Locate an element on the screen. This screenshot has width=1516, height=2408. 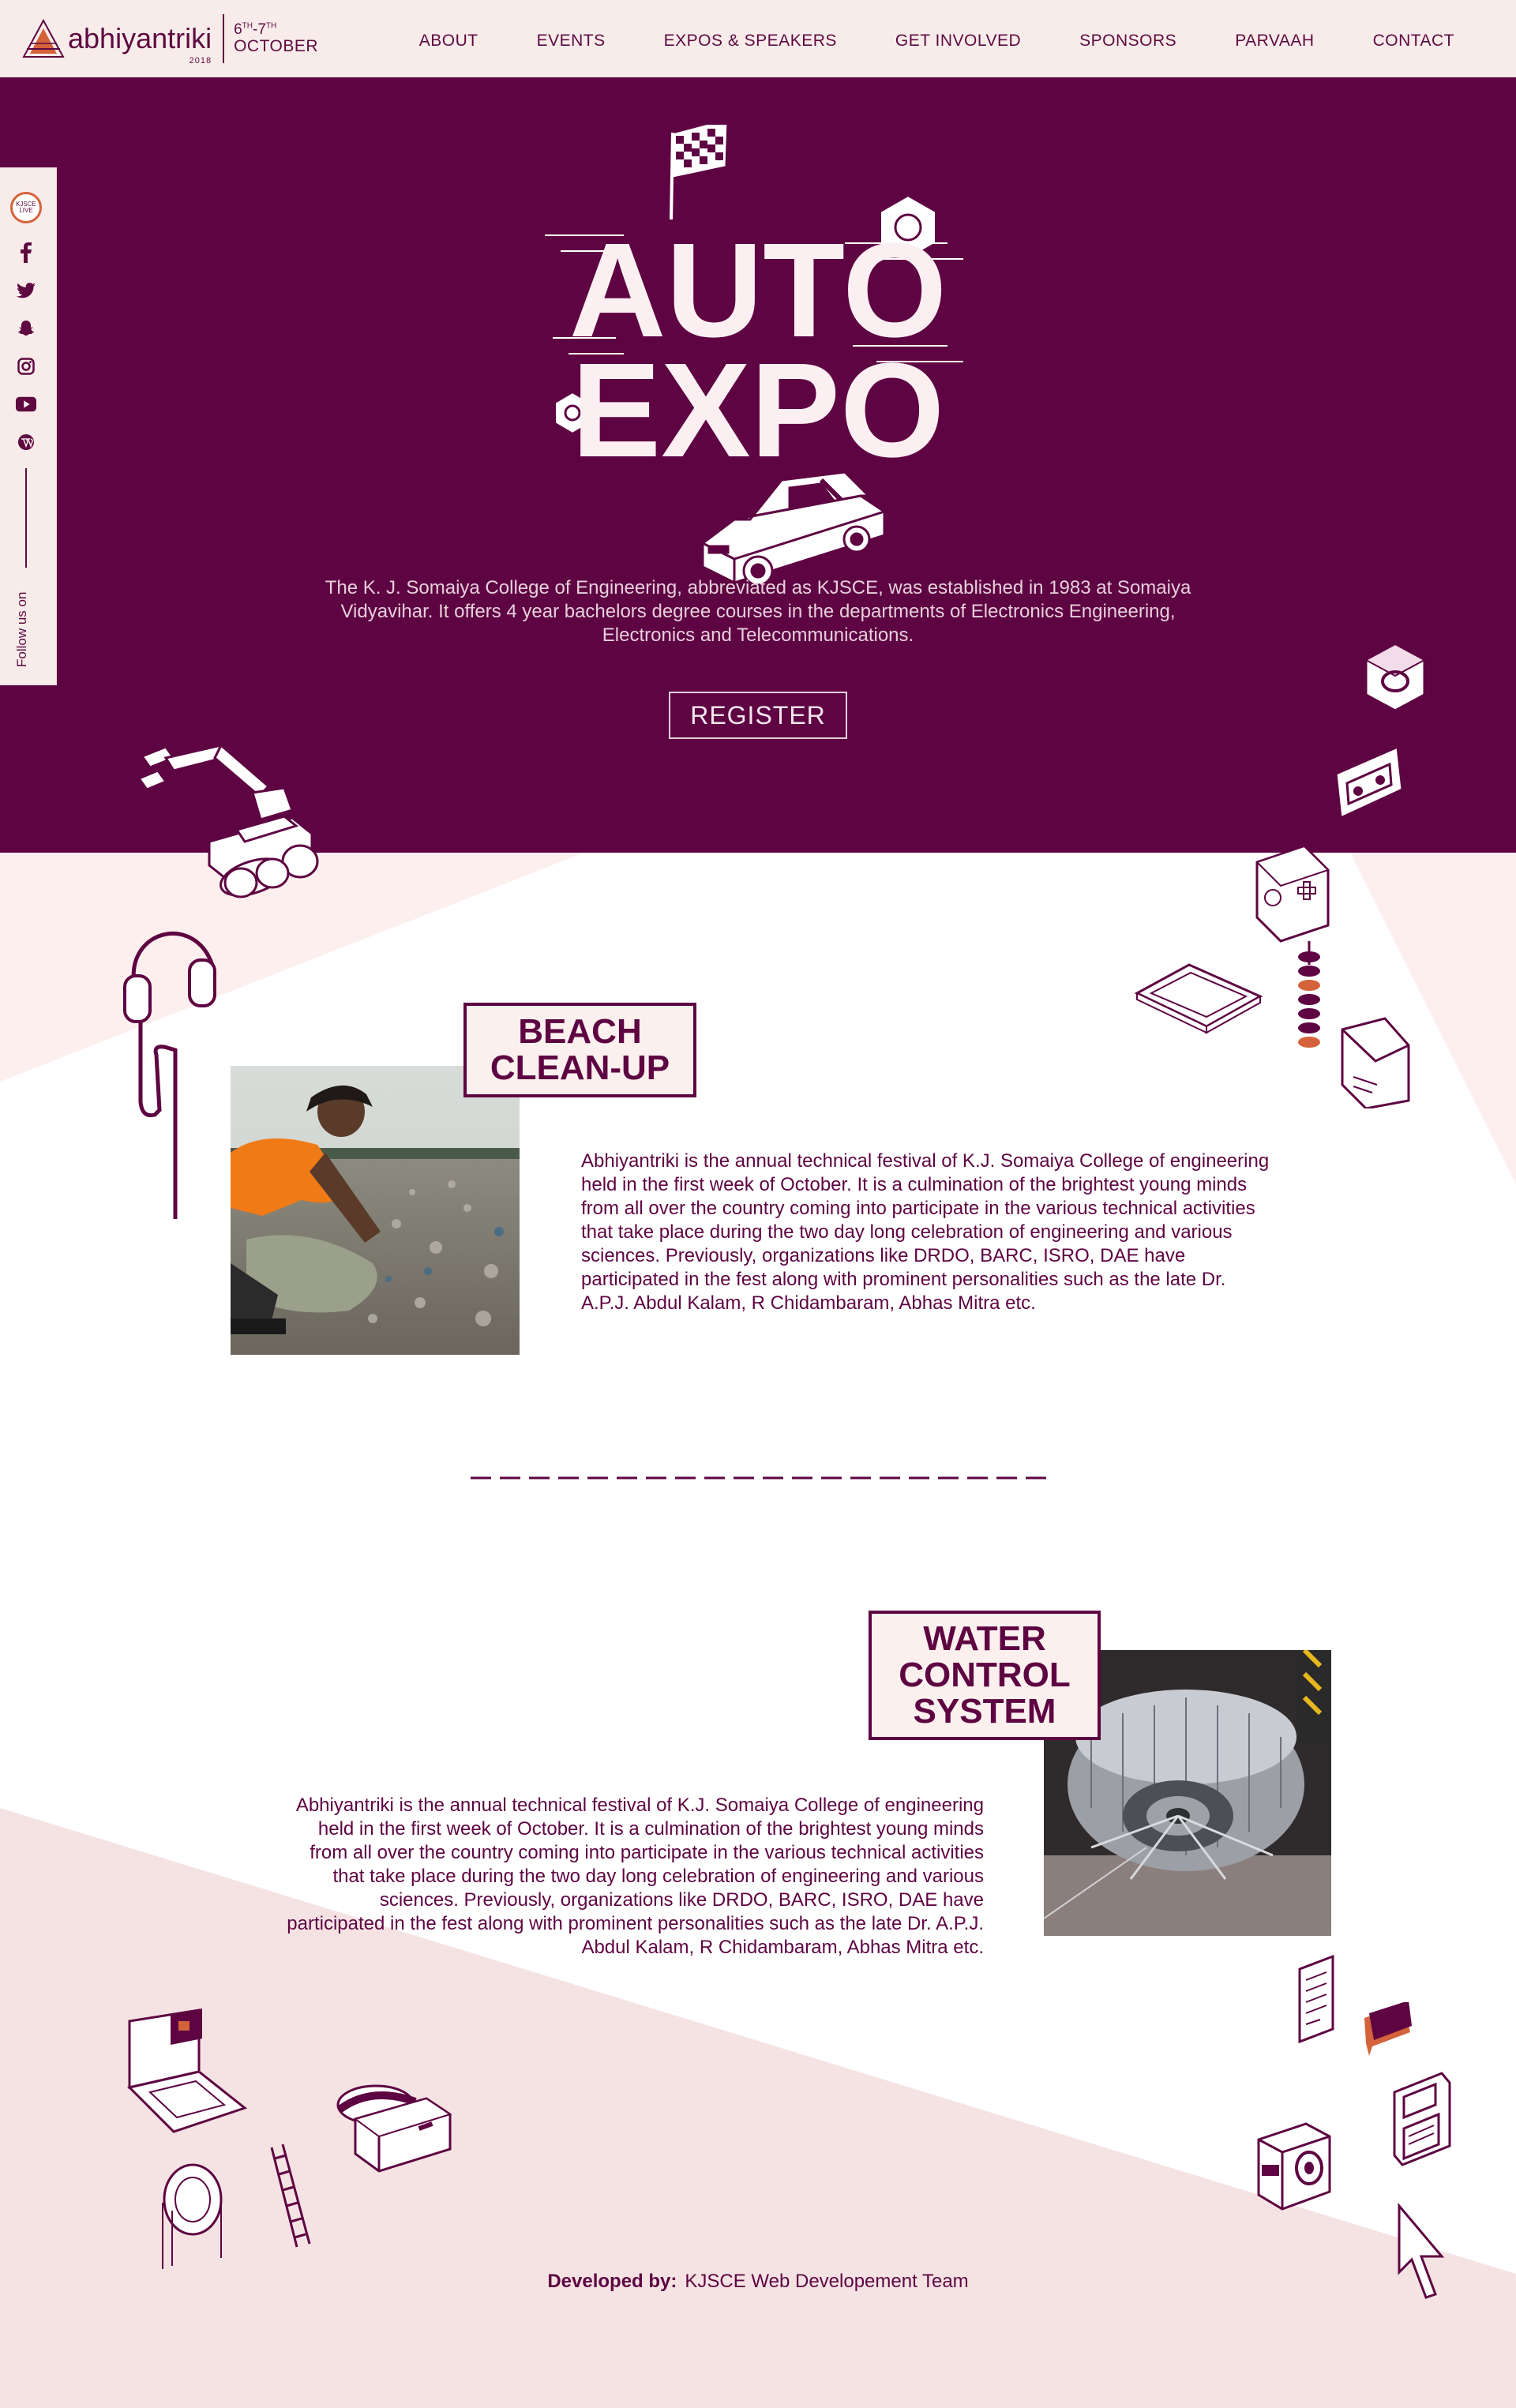
envelope-icon is located at coordinates (1375, 1062).